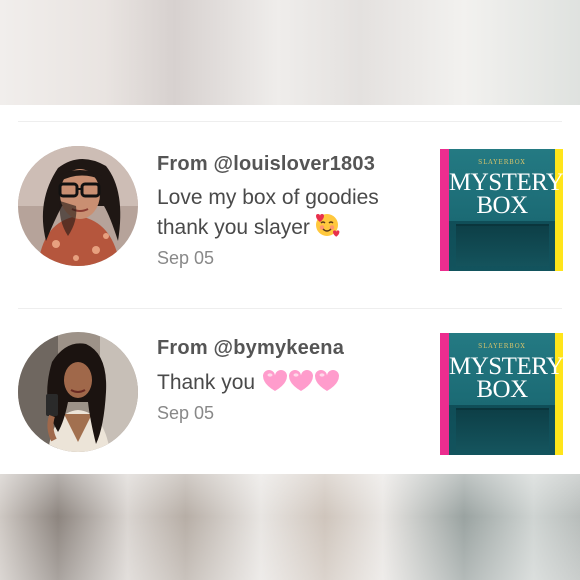  What do you see at coordinates (206, 382) in the screenshot?
I see `message-line: Thank you` at bounding box center [206, 382].